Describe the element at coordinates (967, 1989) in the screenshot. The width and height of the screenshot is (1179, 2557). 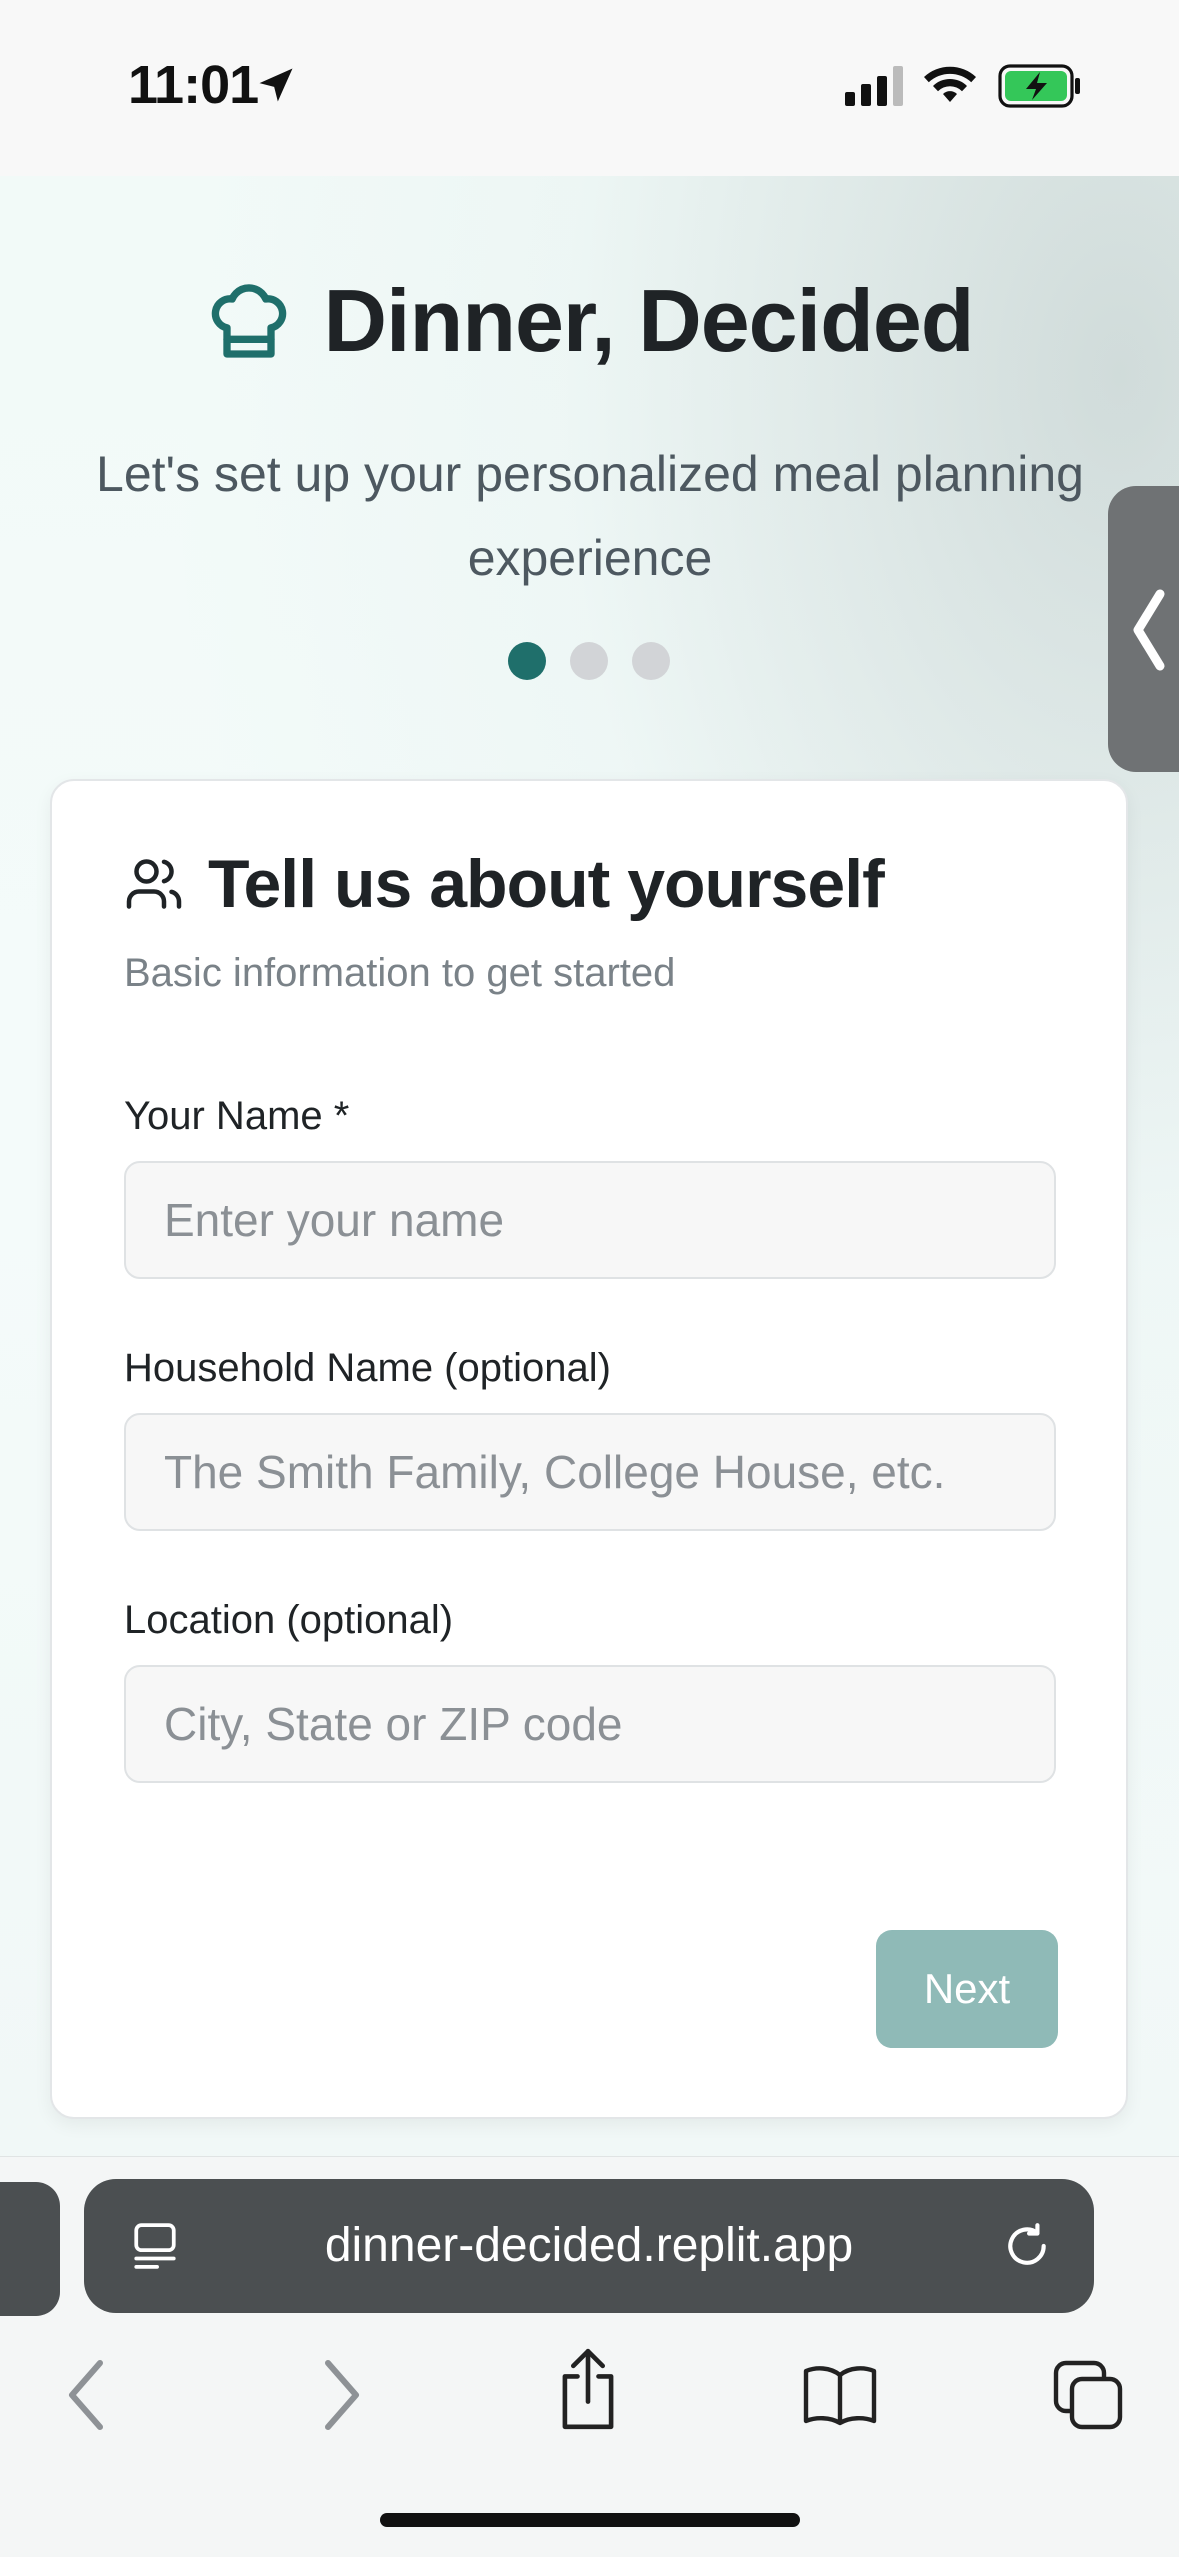
I see `next-button: Next` at that location.